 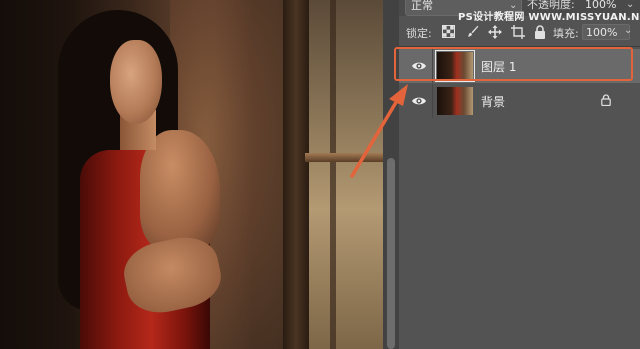 I want to click on photo-face, so click(x=136, y=82).